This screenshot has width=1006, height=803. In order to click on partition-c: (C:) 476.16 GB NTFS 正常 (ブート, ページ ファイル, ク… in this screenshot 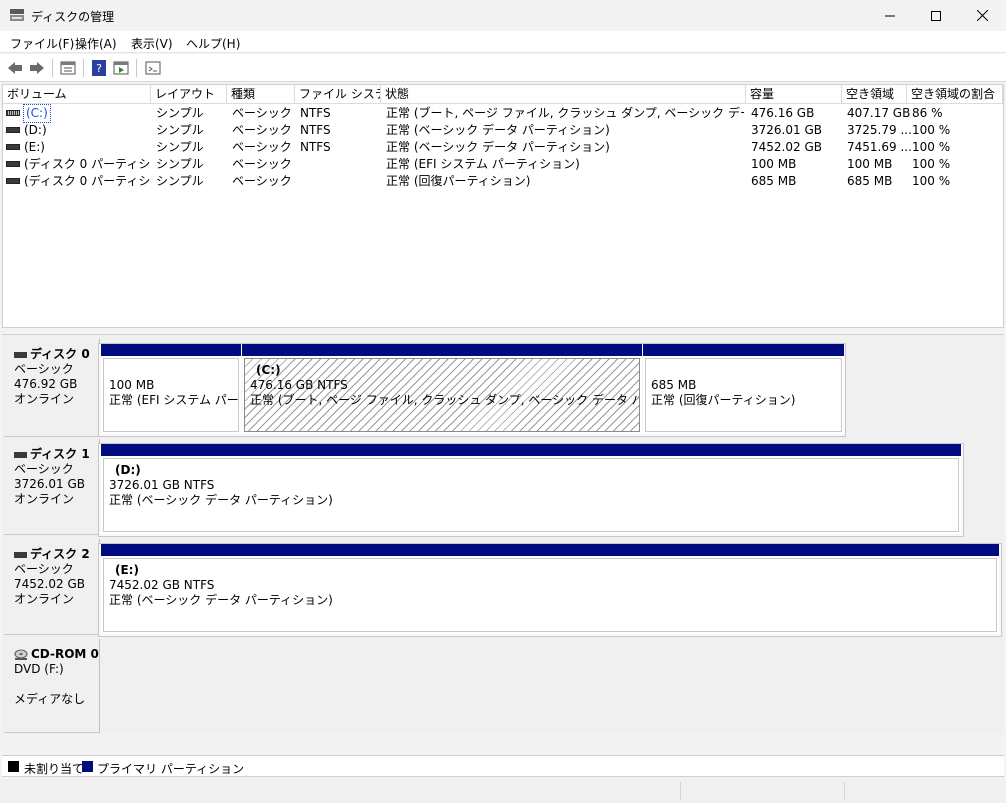, I will do `click(442, 389)`.